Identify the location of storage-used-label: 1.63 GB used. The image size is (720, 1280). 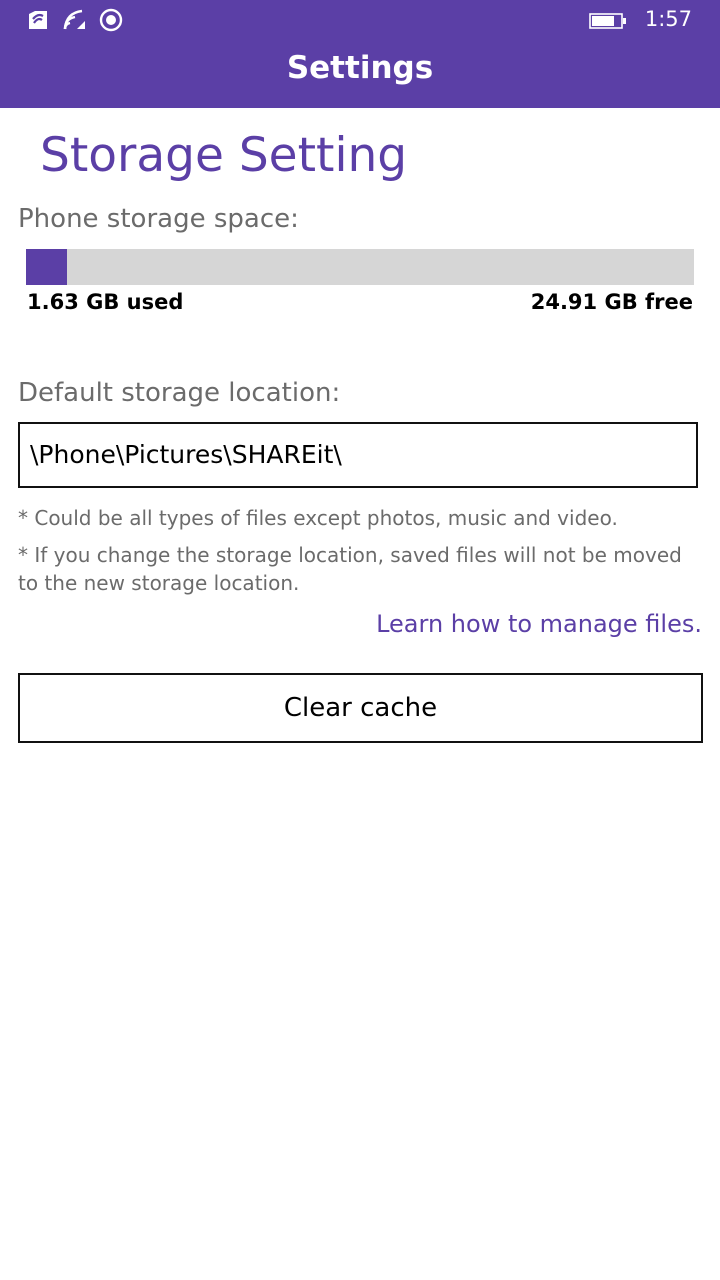
(105, 302).